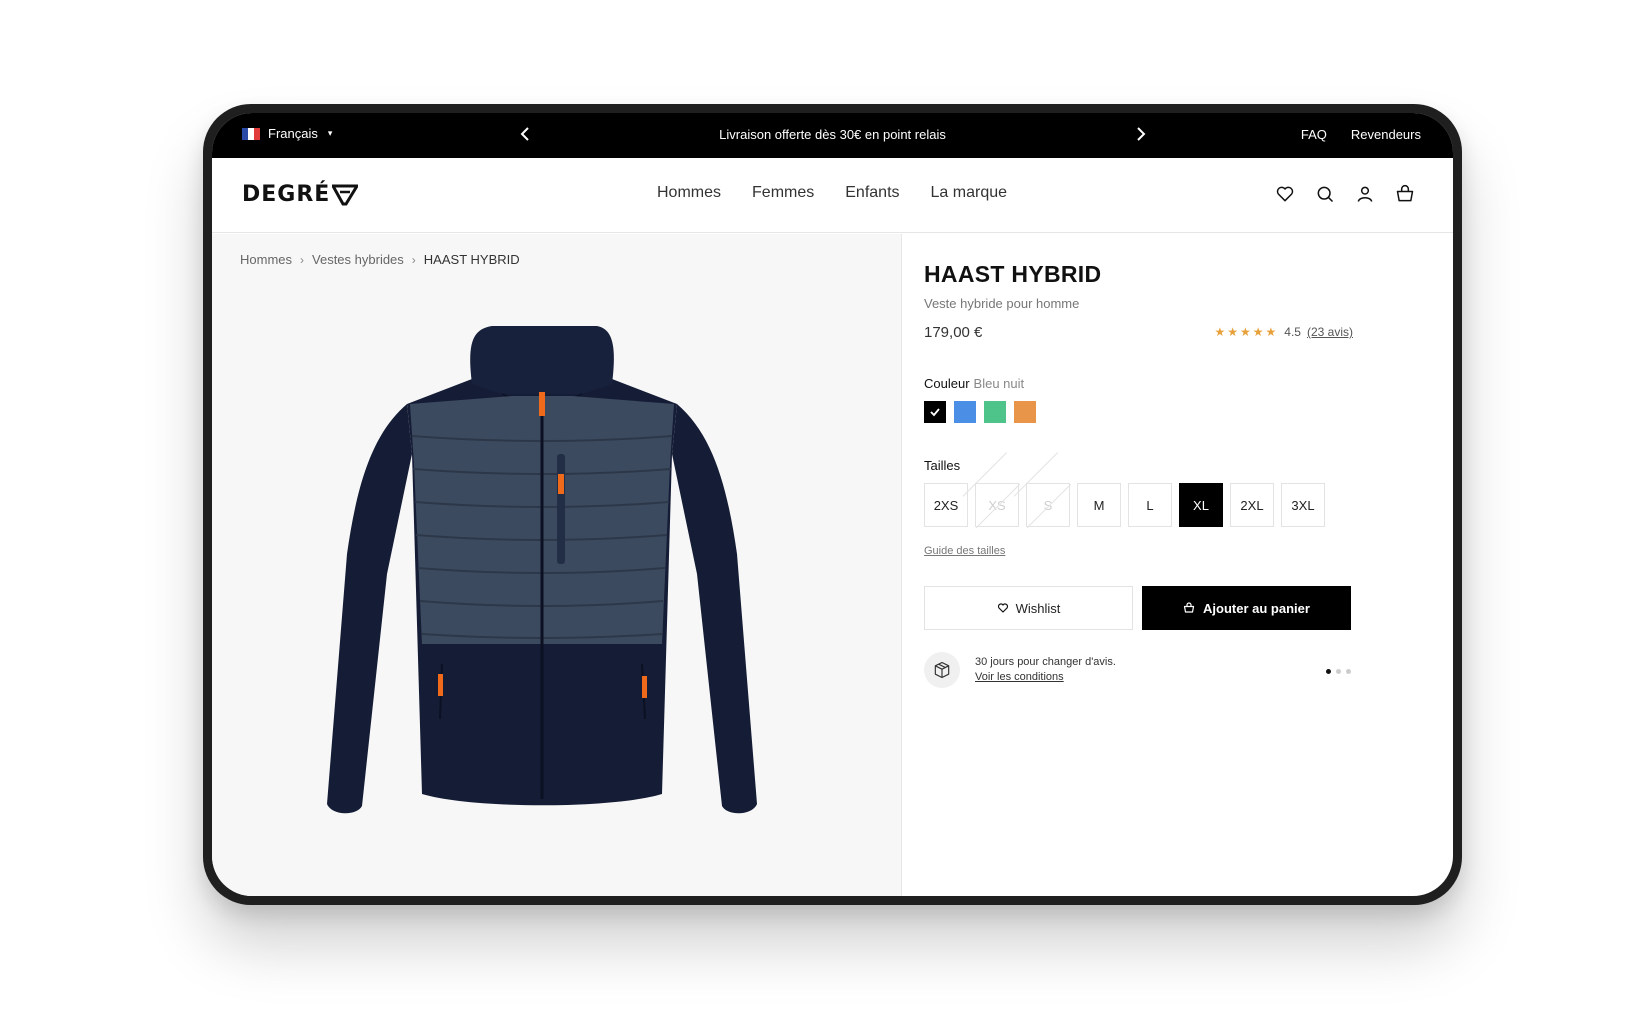 This screenshot has width=1650, height=1013. I want to click on main-nav: Hommes Femmes Enfants La marque, so click(832, 193).